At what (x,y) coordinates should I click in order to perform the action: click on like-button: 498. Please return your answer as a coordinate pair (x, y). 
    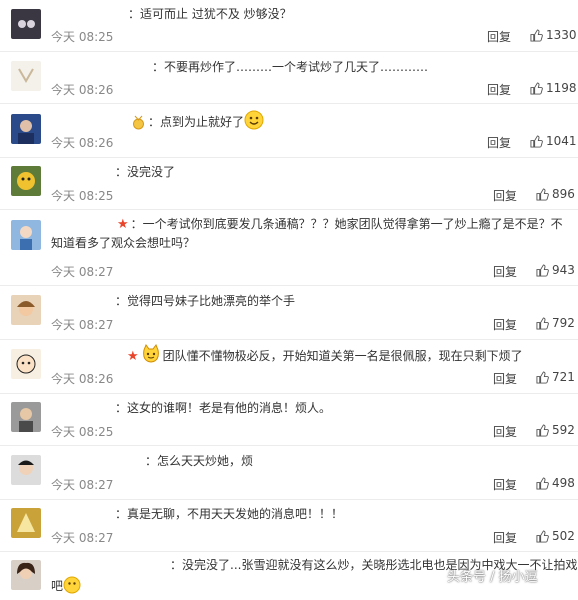
    Looking at the image, I should click on (555, 483).